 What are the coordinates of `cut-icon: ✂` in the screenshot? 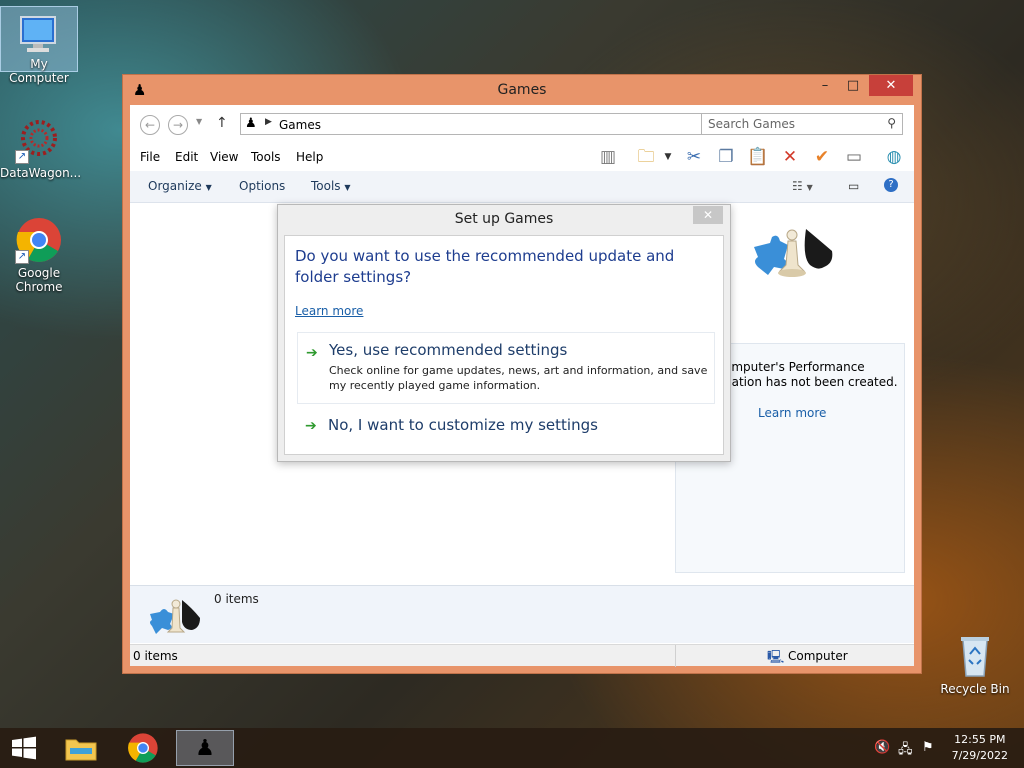 It's located at (694, 157).